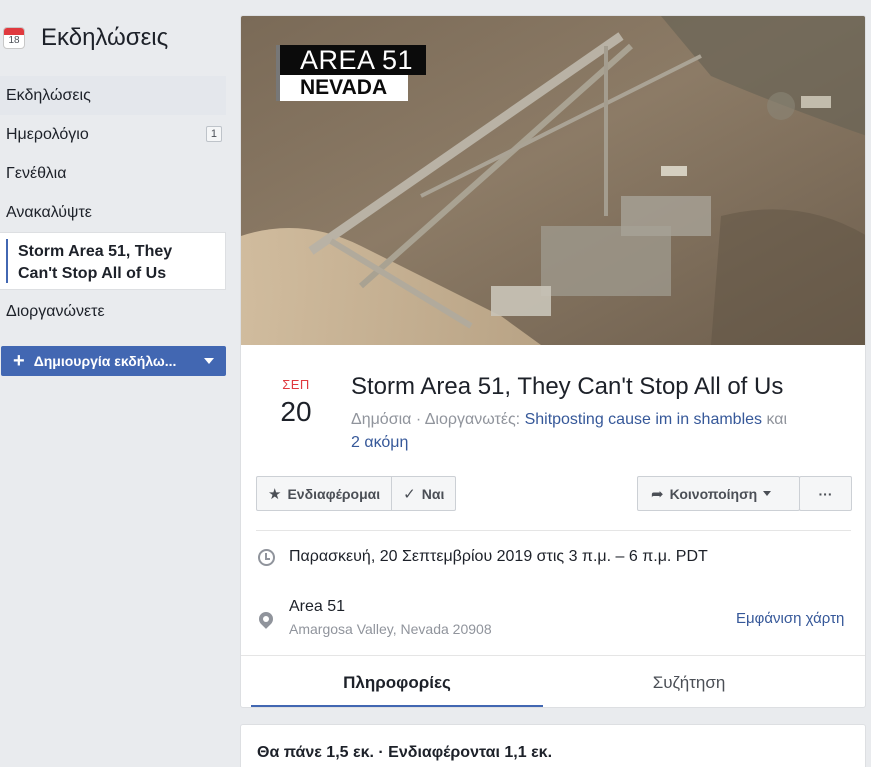 This screenshot has width=871, height=767. What do you see at coordinates (317, 607) in the screenshot?
I see `location-name: Area 51` at bounding box center [317, 607].